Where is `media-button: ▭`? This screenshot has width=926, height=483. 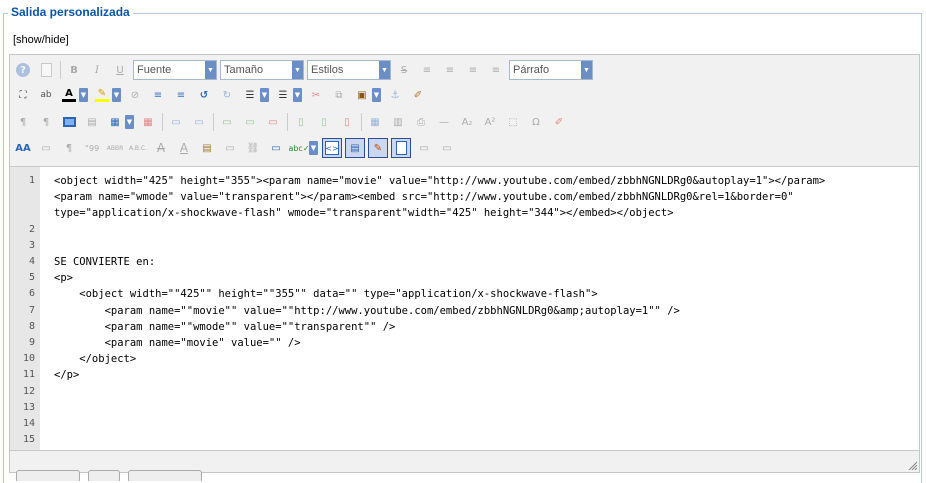 media-button: ▭ is located at coordinates (276, 148).